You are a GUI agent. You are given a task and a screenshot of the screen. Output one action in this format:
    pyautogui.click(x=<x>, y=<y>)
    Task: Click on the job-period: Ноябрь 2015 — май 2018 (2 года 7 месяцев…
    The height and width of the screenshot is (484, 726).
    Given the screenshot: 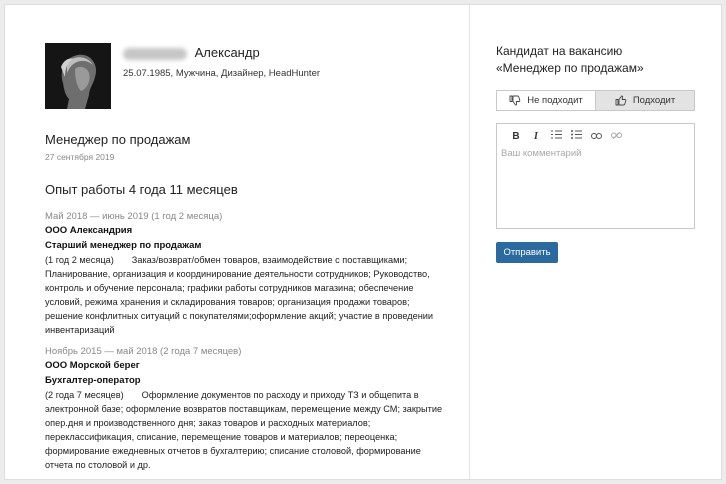 What is the action you would take?
    pyautogui.click(x=143, y=351)
    